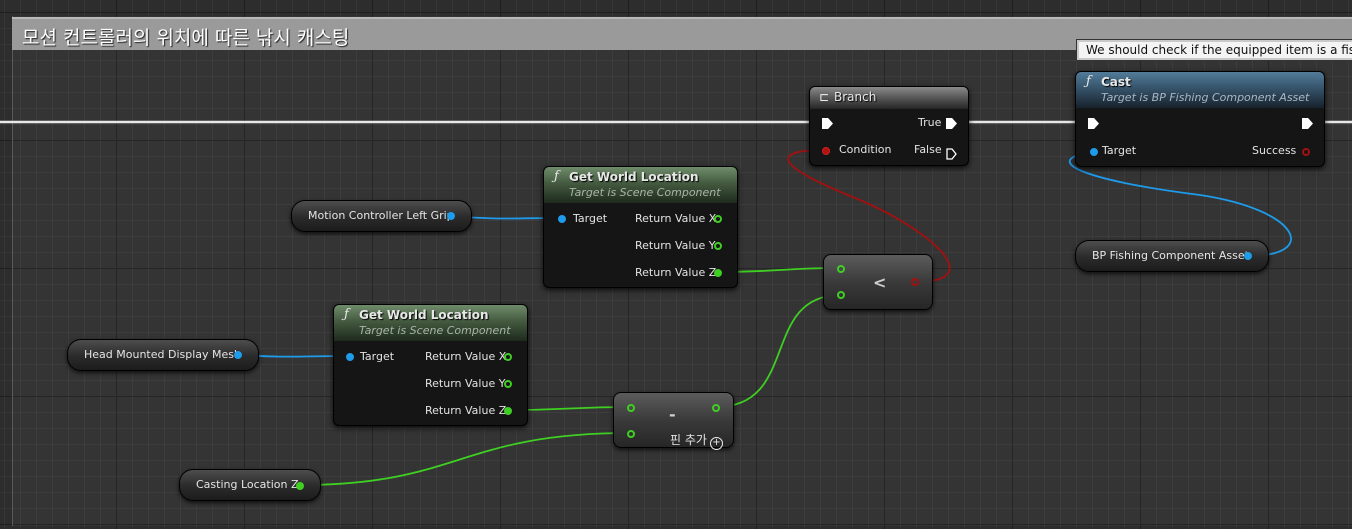 The width and height of the screenshot is (1352, 529). I want to click on branch-true-pin, so click(951, 123).